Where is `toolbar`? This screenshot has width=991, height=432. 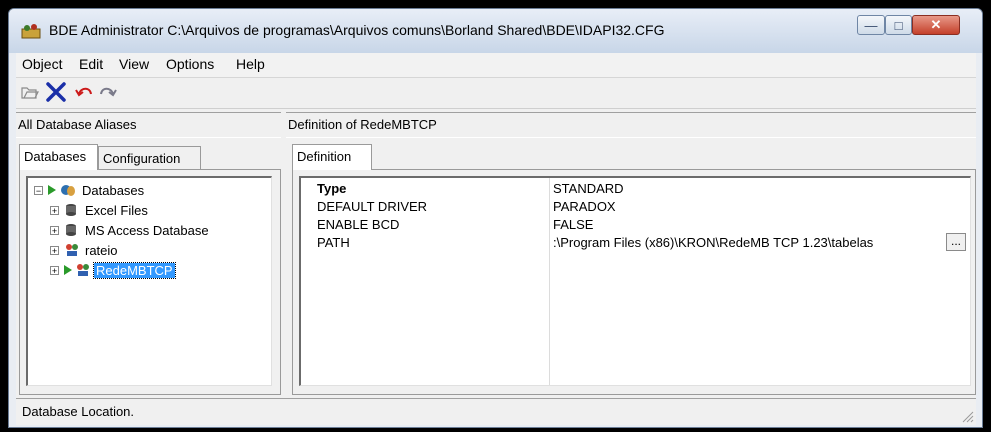
toolbar is located at coordinates (496, 93).